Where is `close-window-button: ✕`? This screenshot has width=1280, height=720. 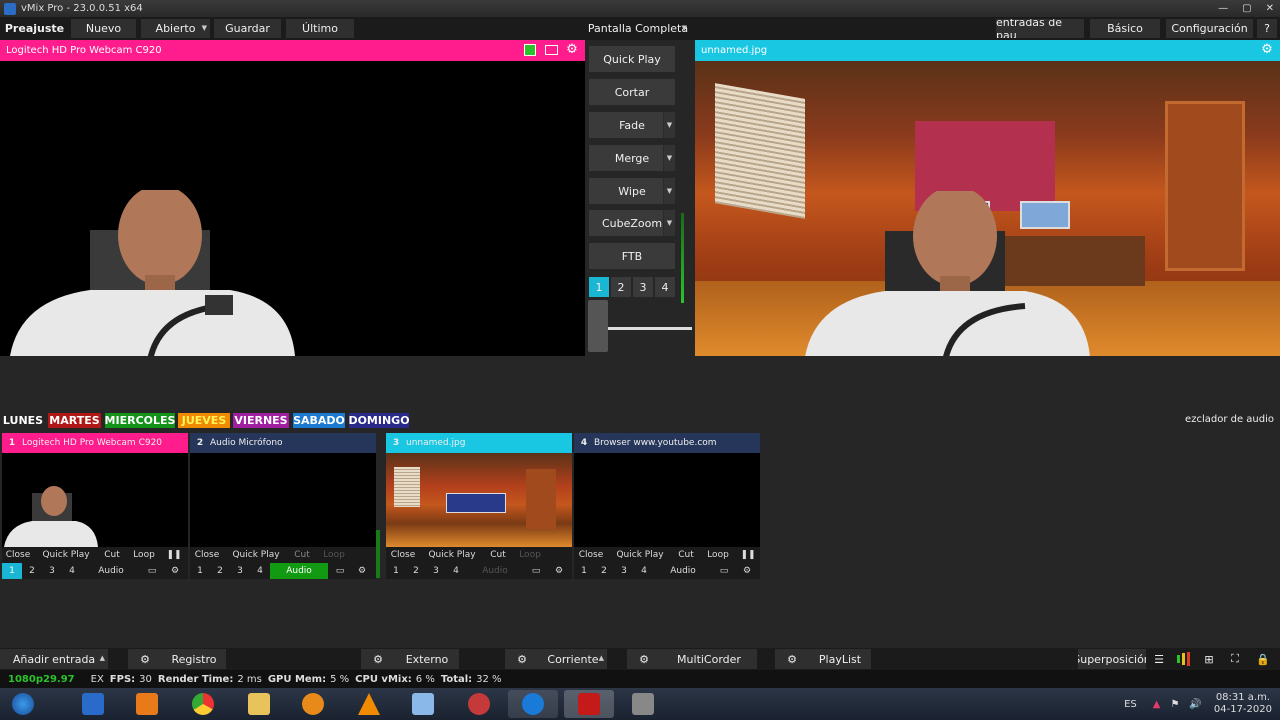
close-window-button: ✕ is located at coordinates (1270, 8).